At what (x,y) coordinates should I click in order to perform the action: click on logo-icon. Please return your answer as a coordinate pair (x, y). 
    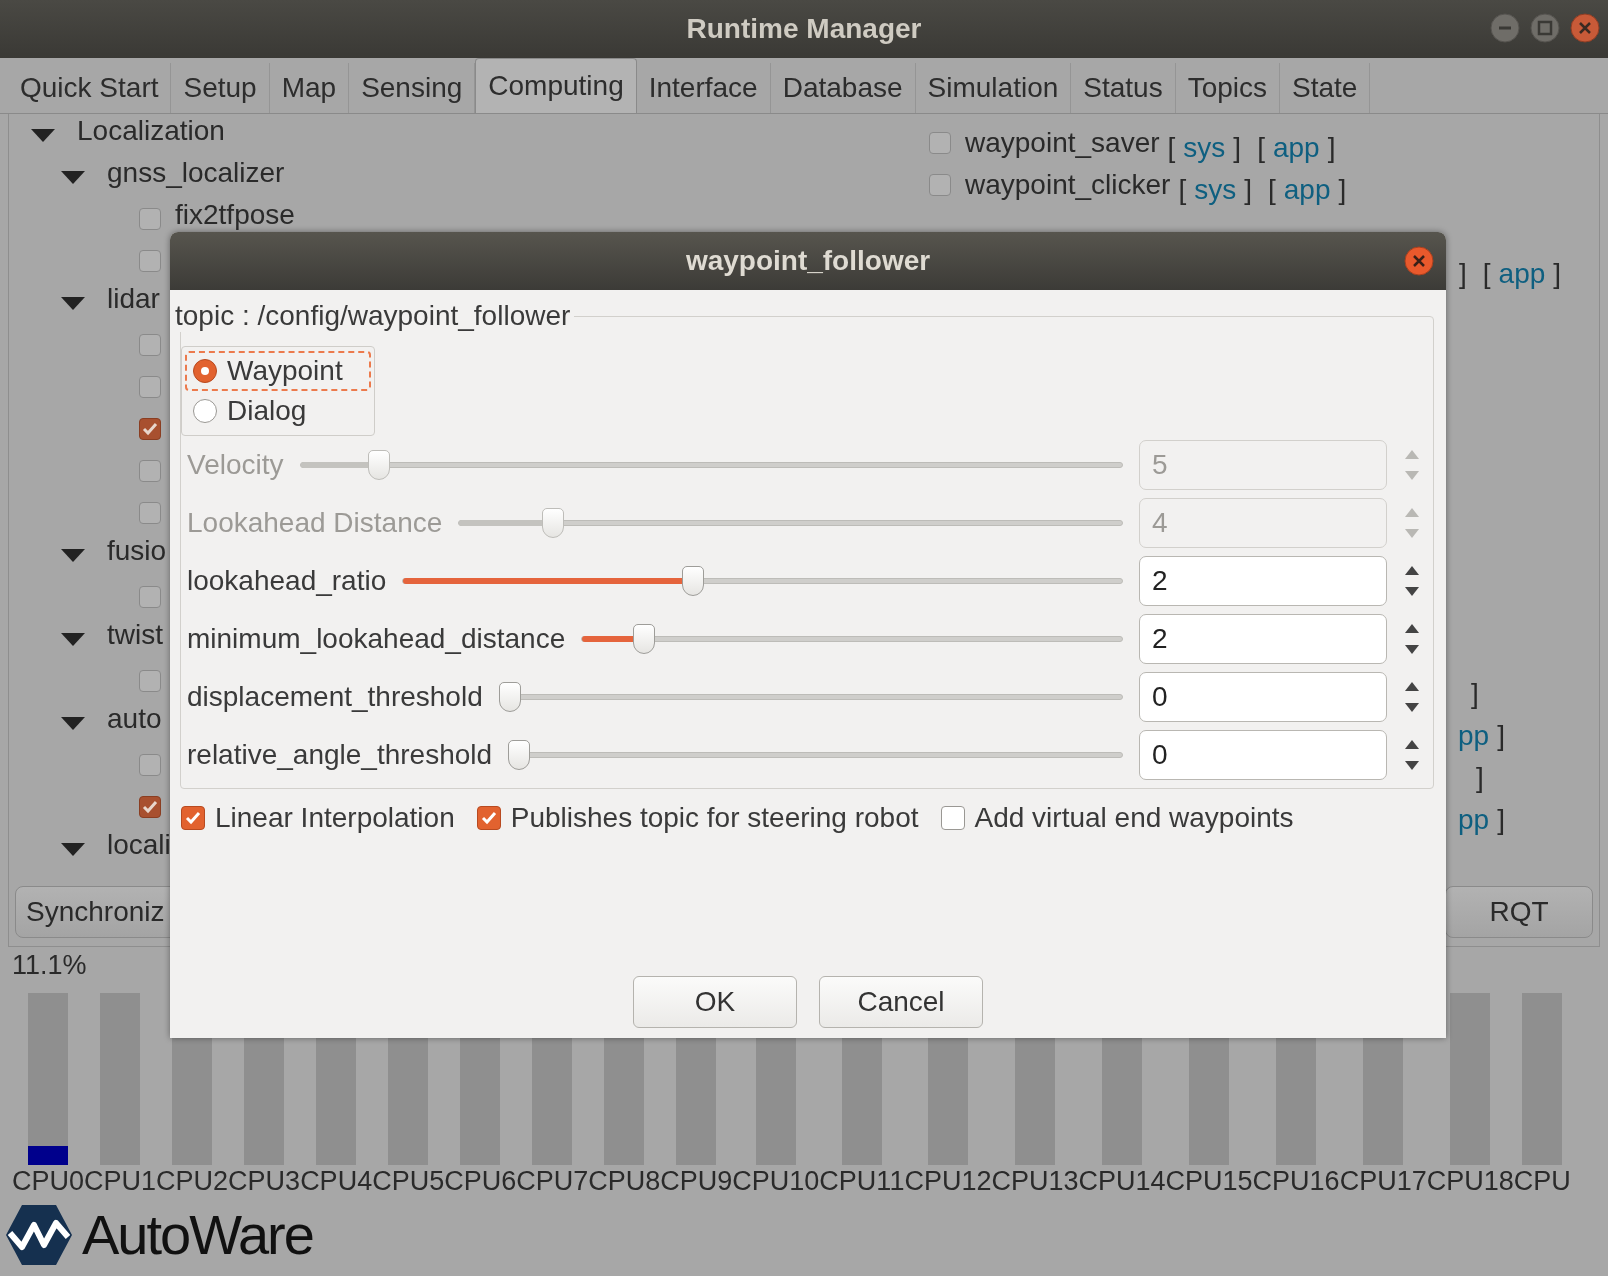
    Looking at the image, I should click on (39, 1235).